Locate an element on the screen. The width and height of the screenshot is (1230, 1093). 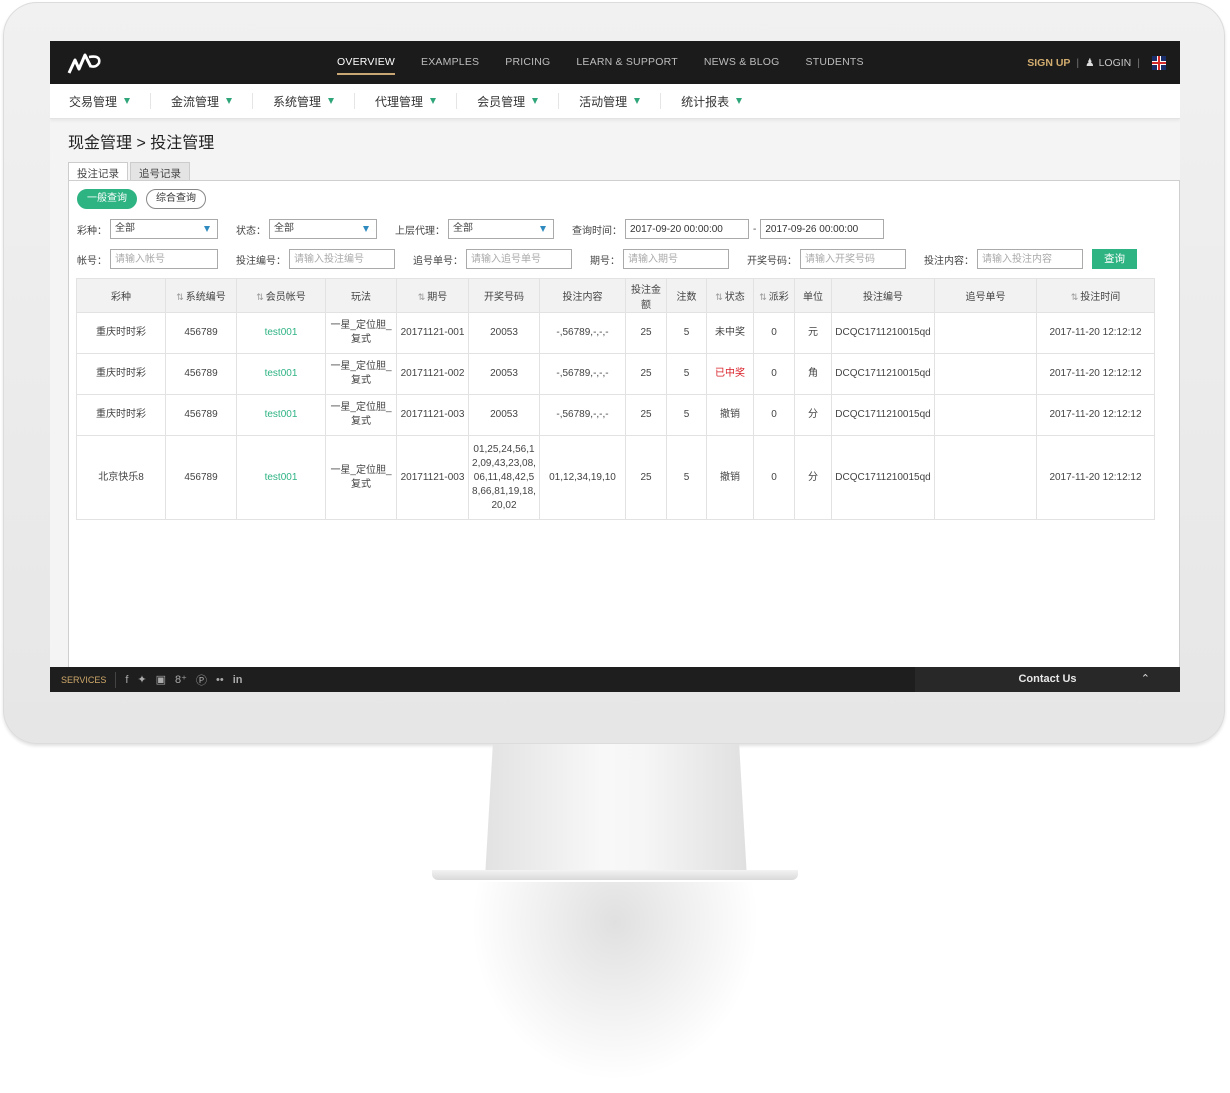
subnav-member: 会员管理 is located at coordinates (508, 101).